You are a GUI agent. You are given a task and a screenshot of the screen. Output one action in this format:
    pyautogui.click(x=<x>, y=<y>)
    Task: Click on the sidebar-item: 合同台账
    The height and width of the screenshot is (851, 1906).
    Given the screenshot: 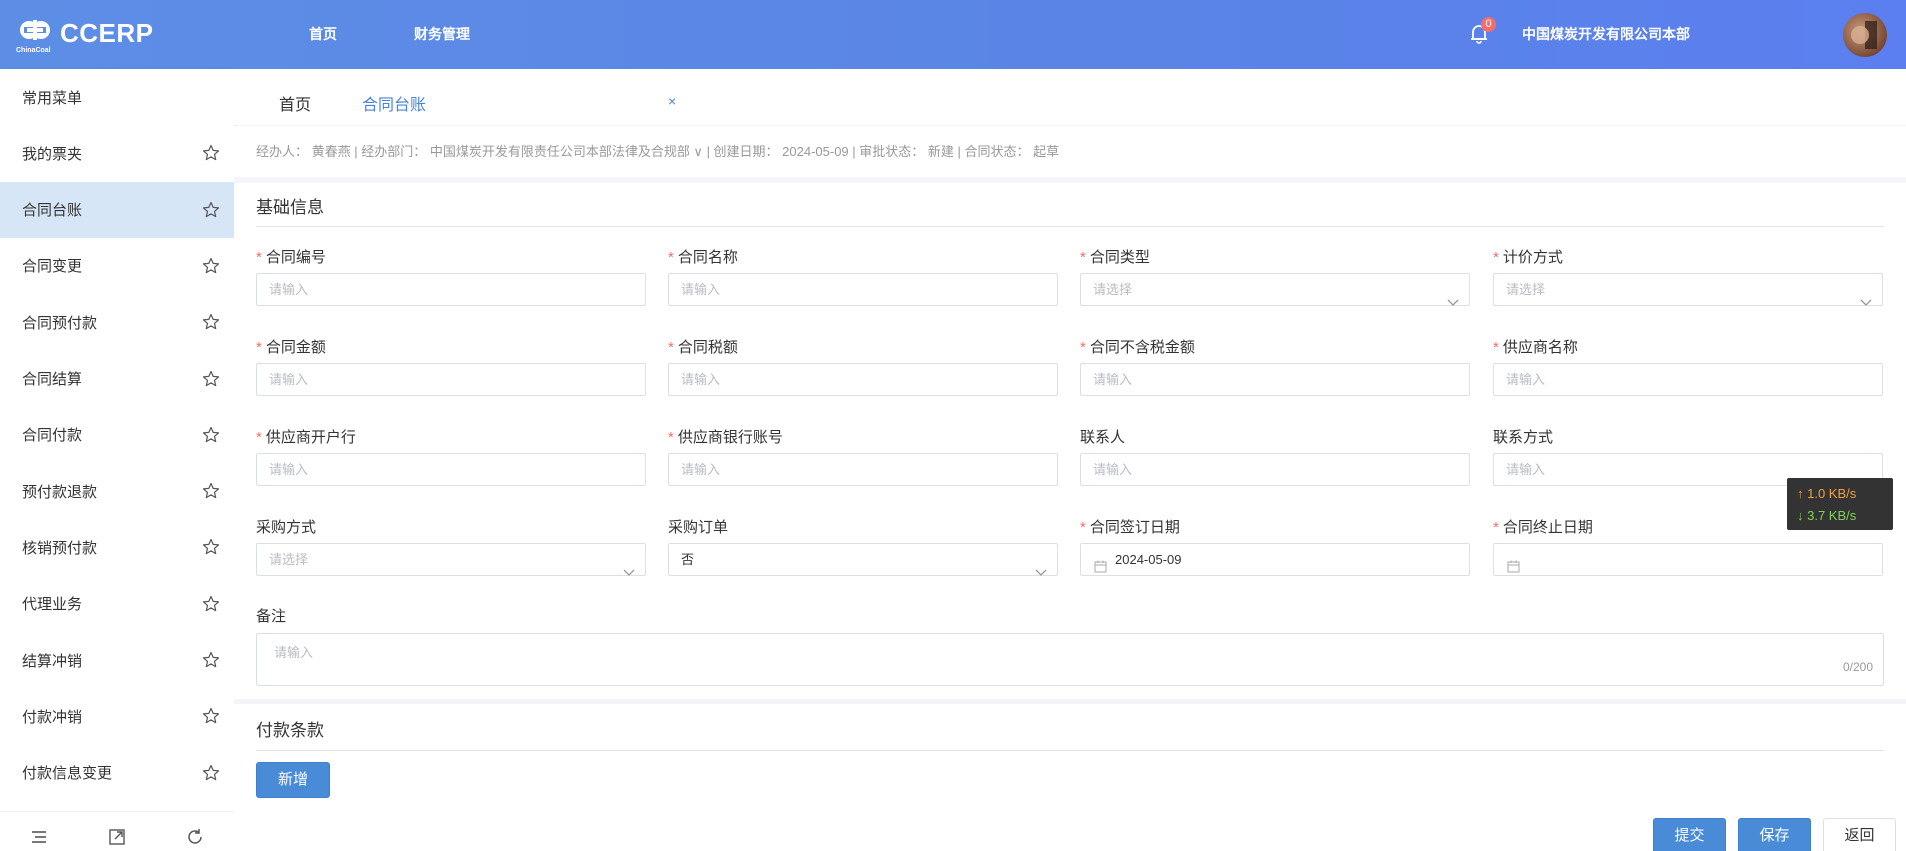 What is the action you would take?
    pyautogui.click(x=117, y=209)
    